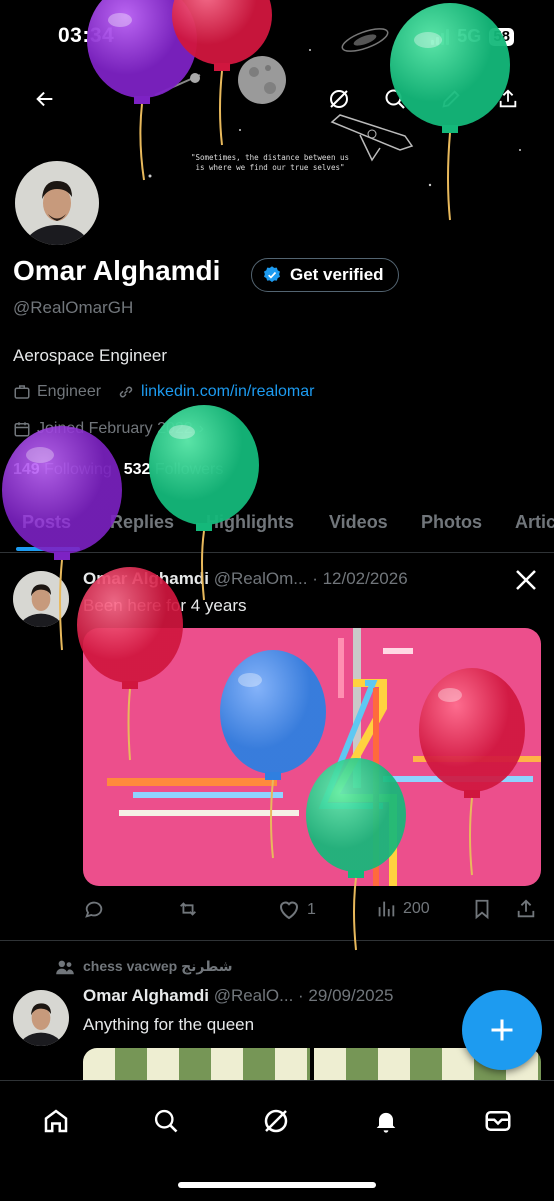  I want to click on nav-notifications, so click(386, 1121).